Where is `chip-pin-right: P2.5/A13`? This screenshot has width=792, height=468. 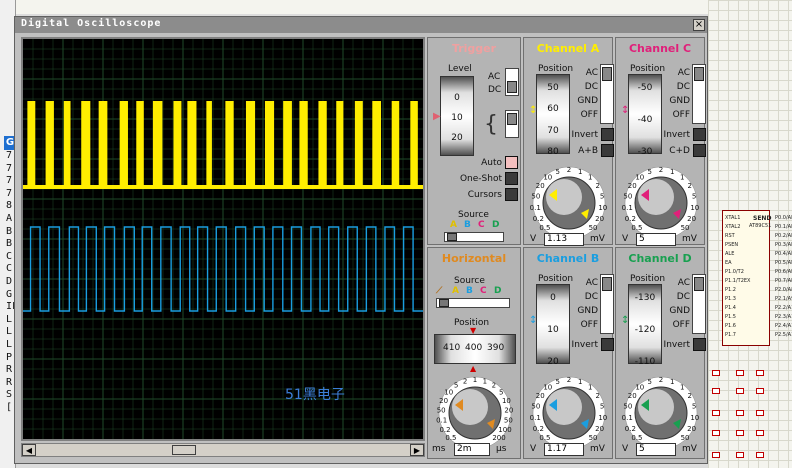
chip-pin-right: P2.5/A13 is located at coordinates (783, 335).